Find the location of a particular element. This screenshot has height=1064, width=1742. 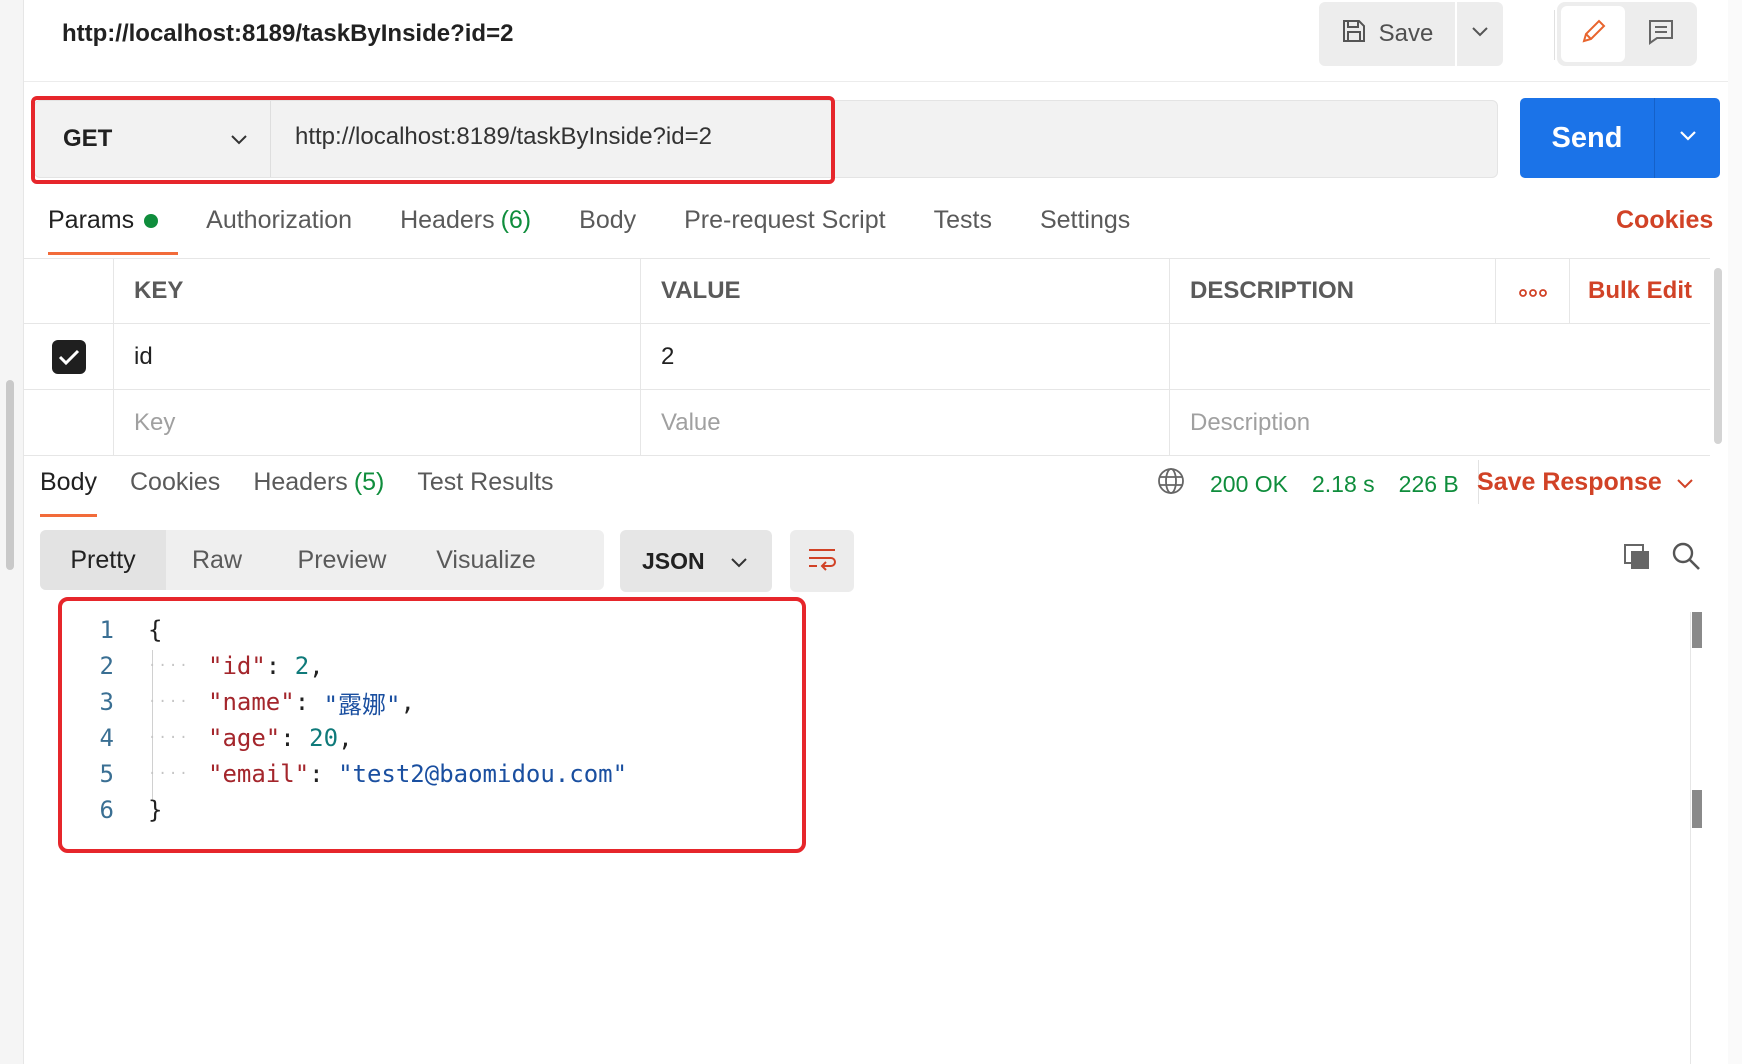

send-button: Send is located at coordinates (1587, 138).